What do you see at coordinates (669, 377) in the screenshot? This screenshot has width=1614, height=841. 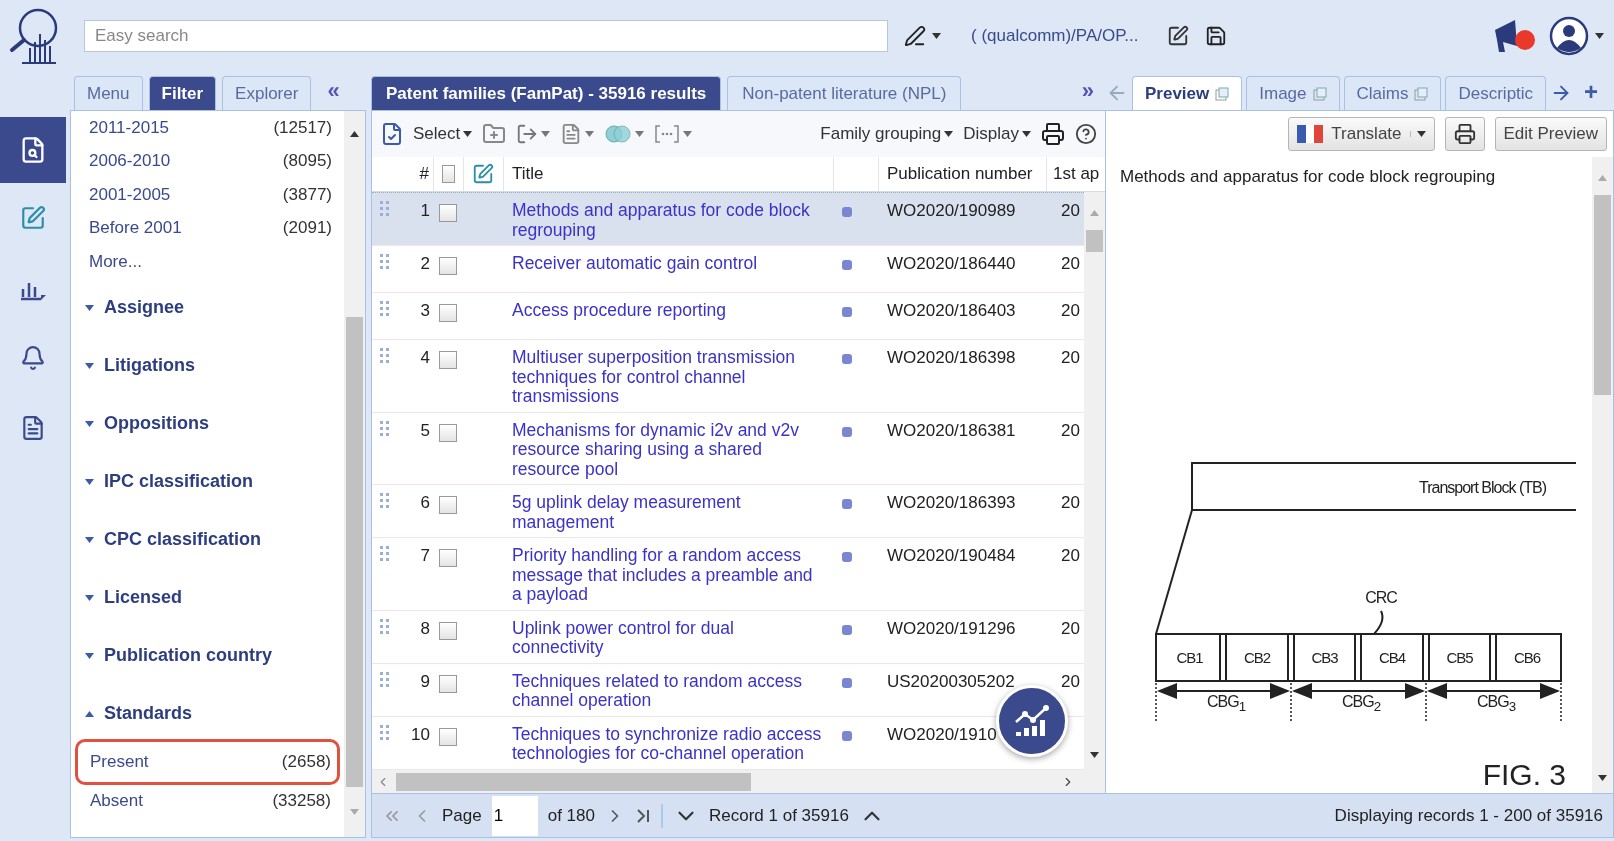 I see `title-link: Multiuser superposition transmission techniques for control channel transmissions` at bounding box center [669, 377].